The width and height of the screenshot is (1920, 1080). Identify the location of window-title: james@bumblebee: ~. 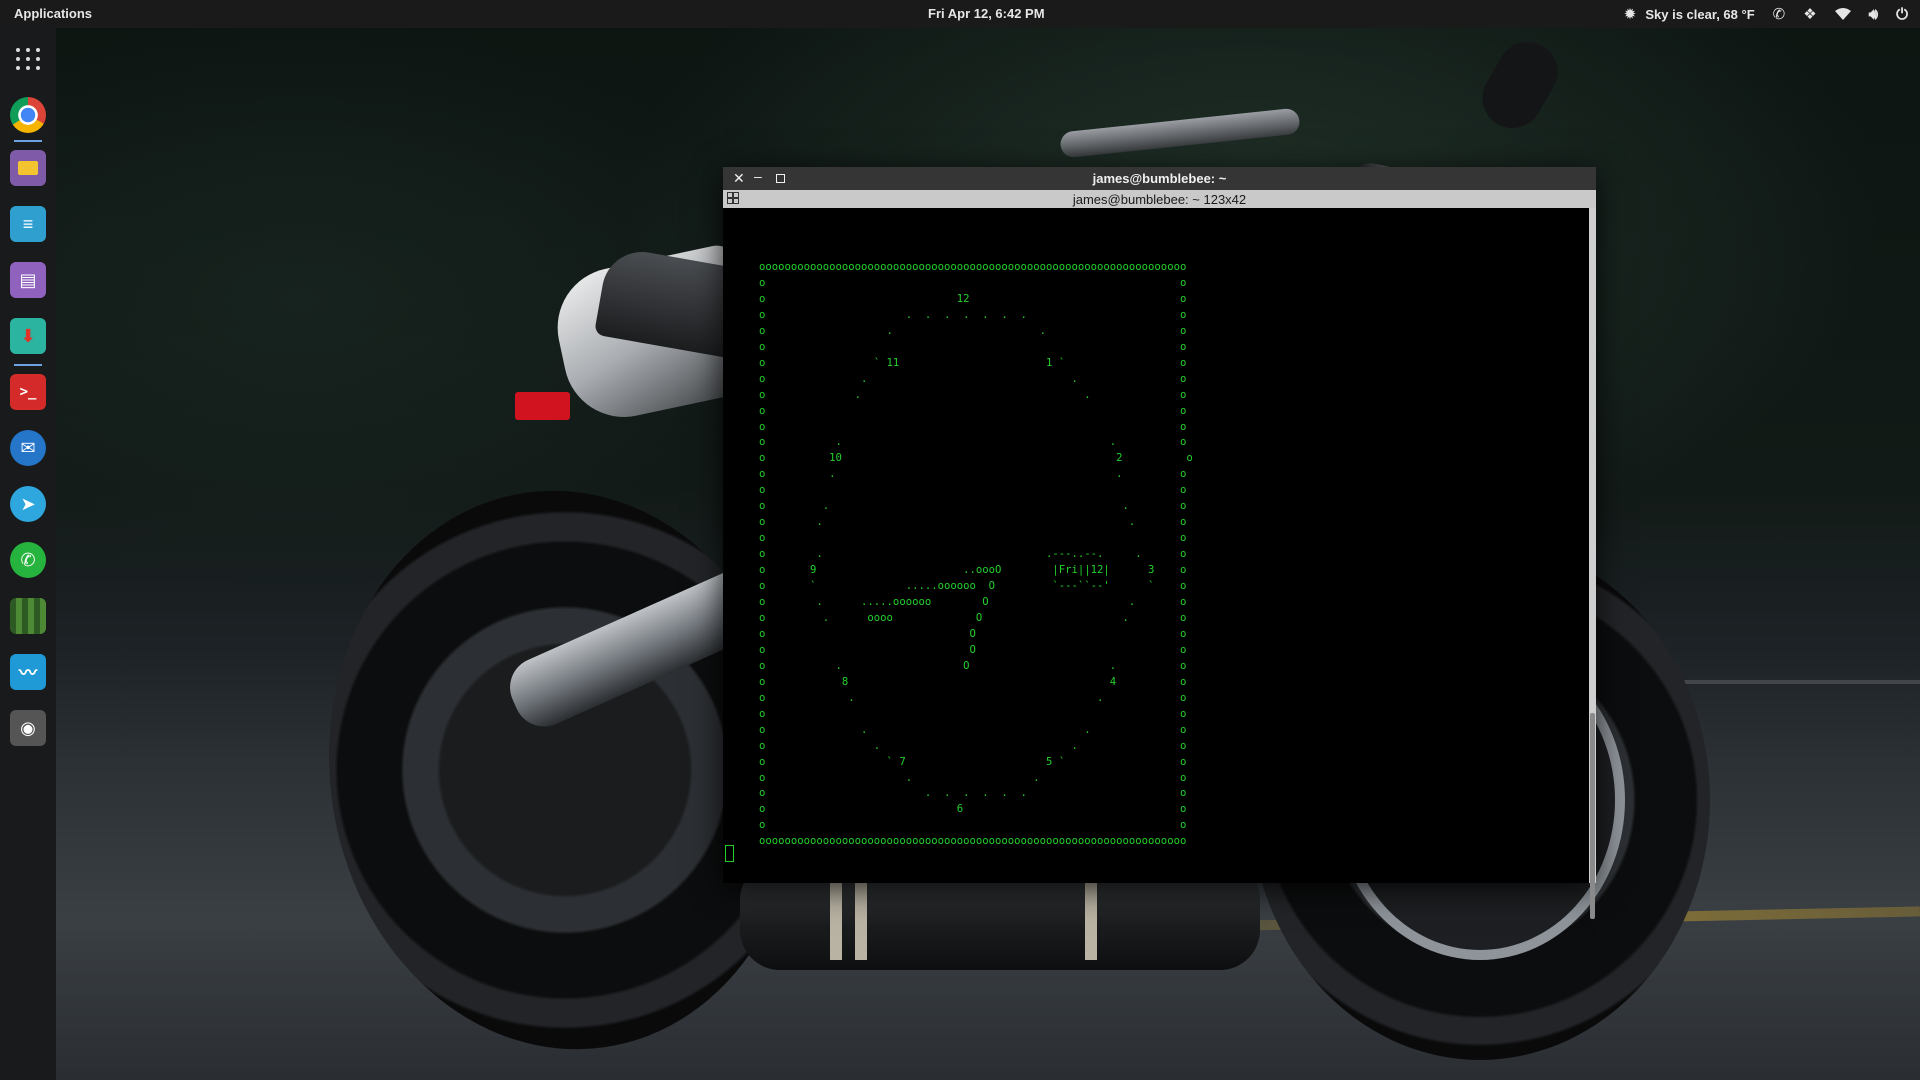
(1159, 178).